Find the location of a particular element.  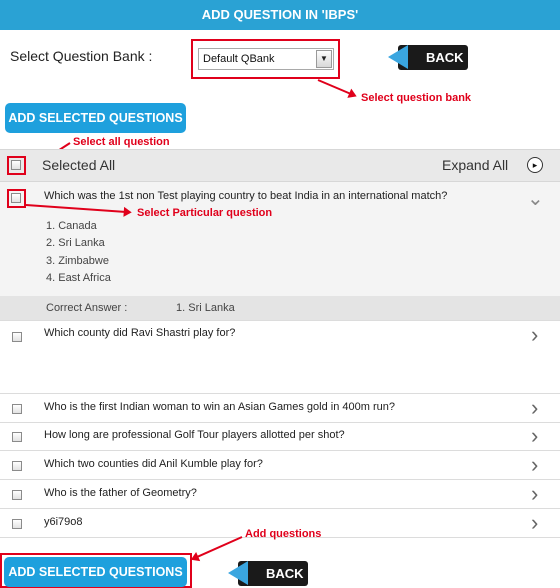

answer-option: 2. Sri Lanka is located at coordinates (75, 243).